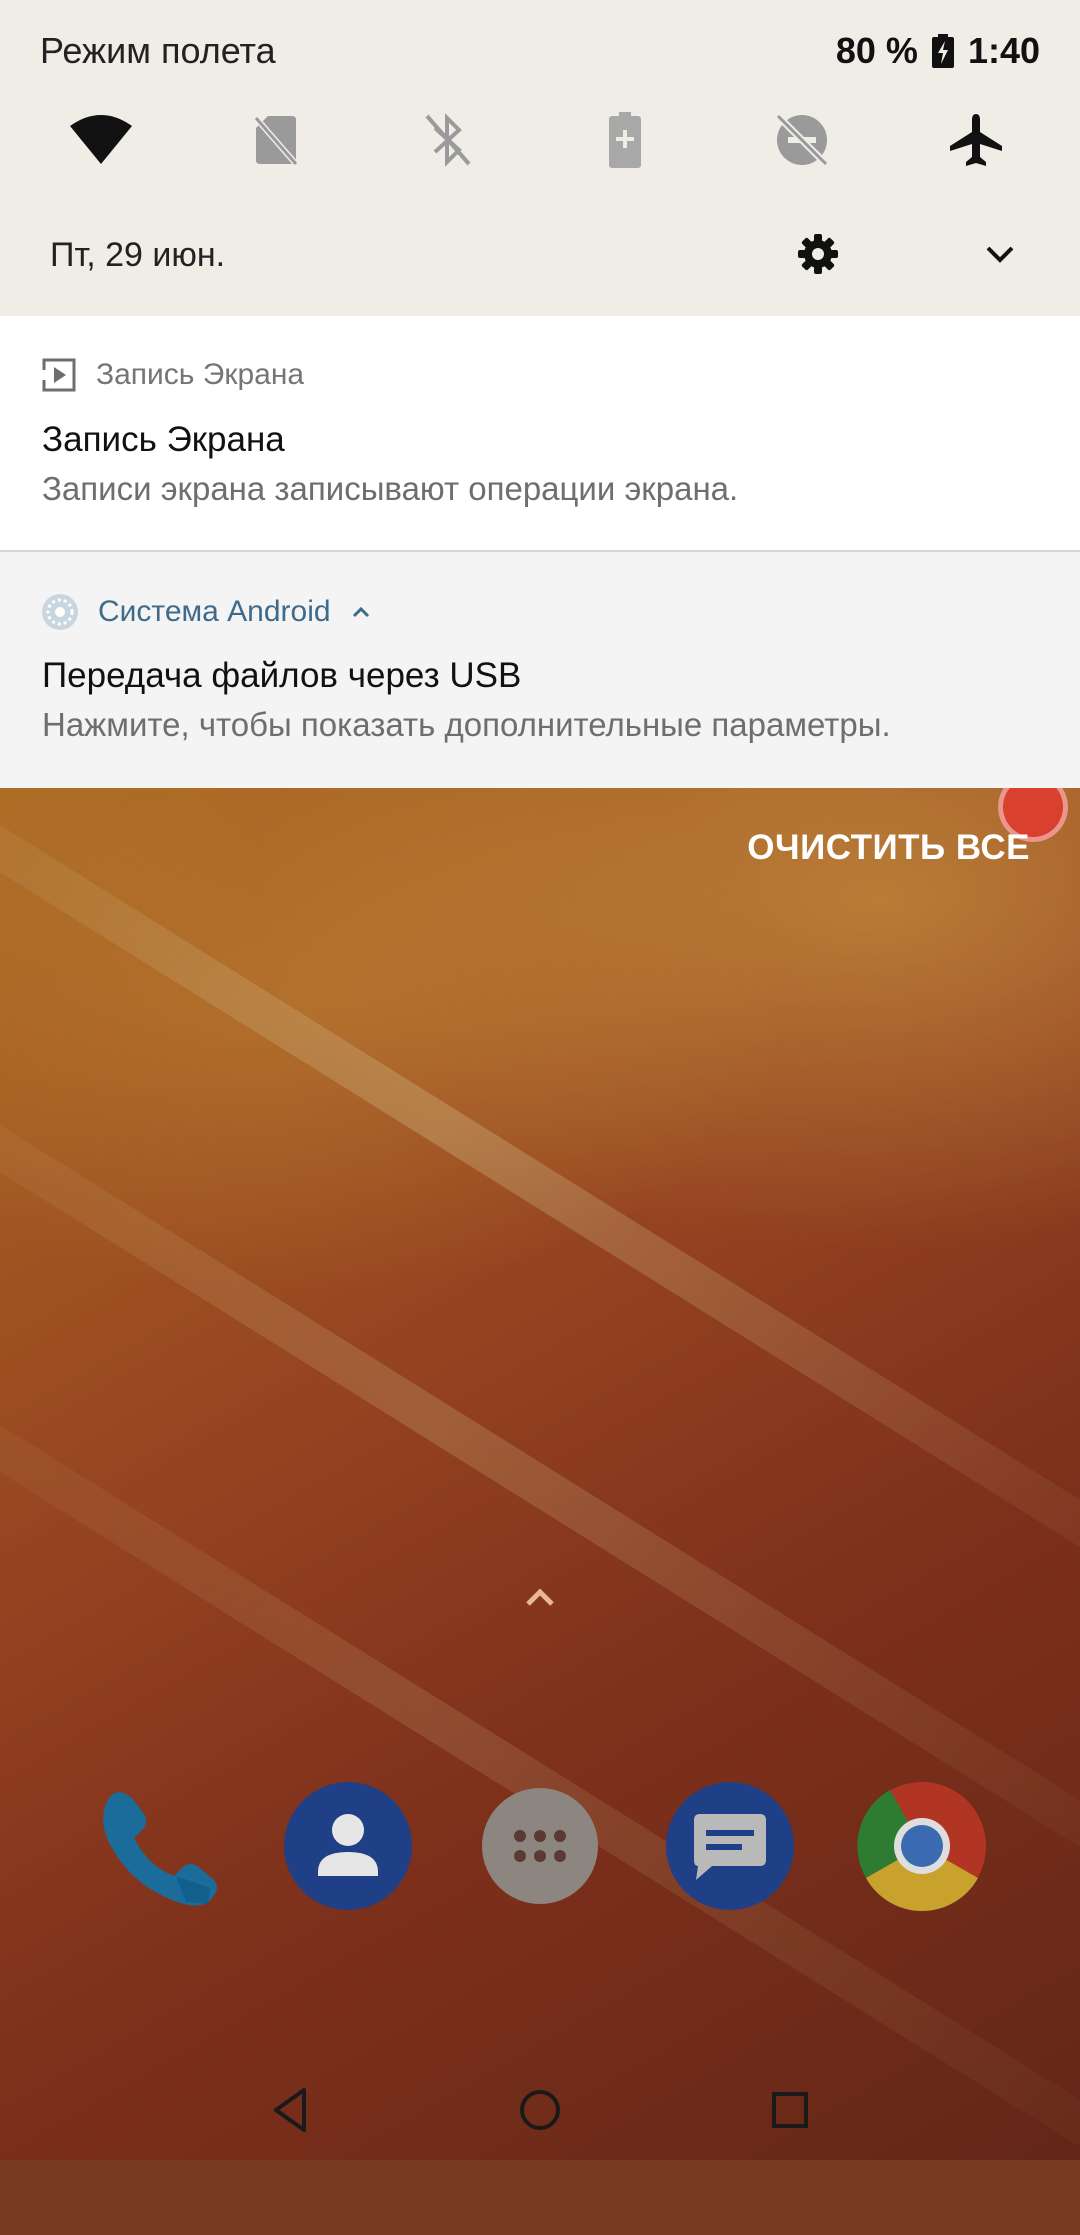 This screenshot has width=1080, height=2235. Describe the element at coordinates (158, 50) in the screenshot. I see `airplane-mode-label: Режим полета` at that location.